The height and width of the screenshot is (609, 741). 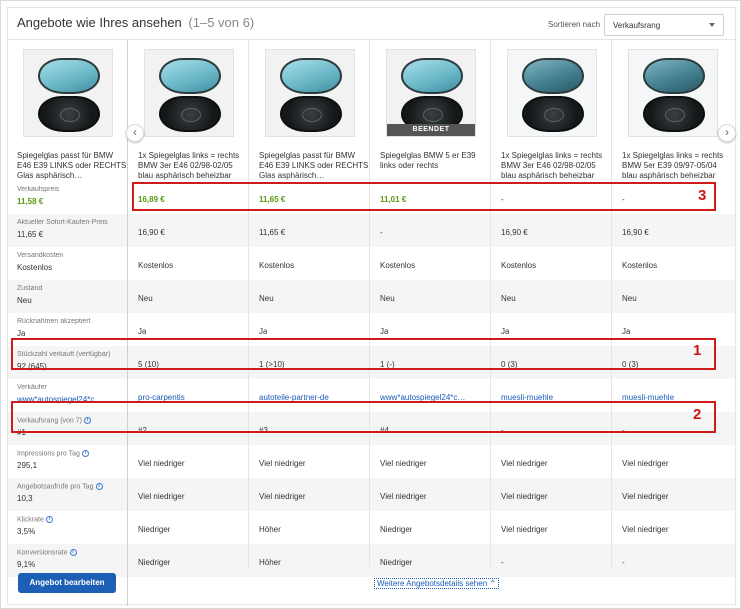 I want to click on cell-value: Höher, so click(x=270, y=562).